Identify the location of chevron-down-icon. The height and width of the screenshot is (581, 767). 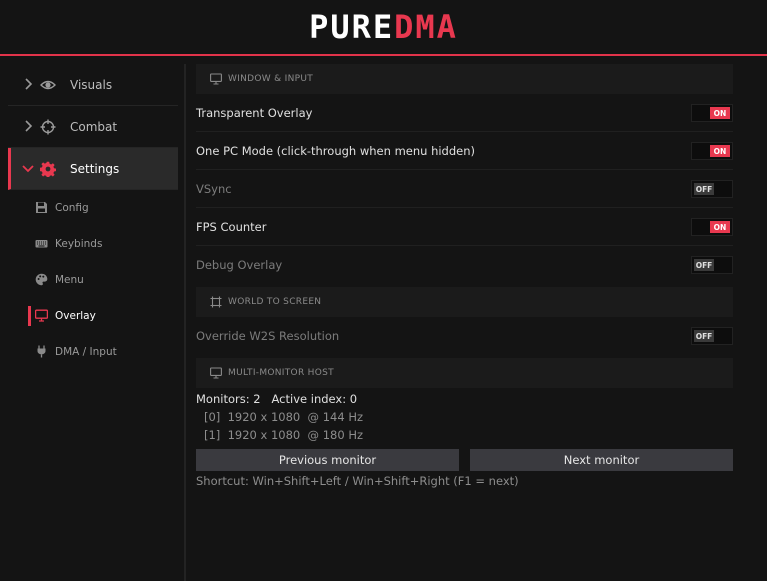
(28, 169).